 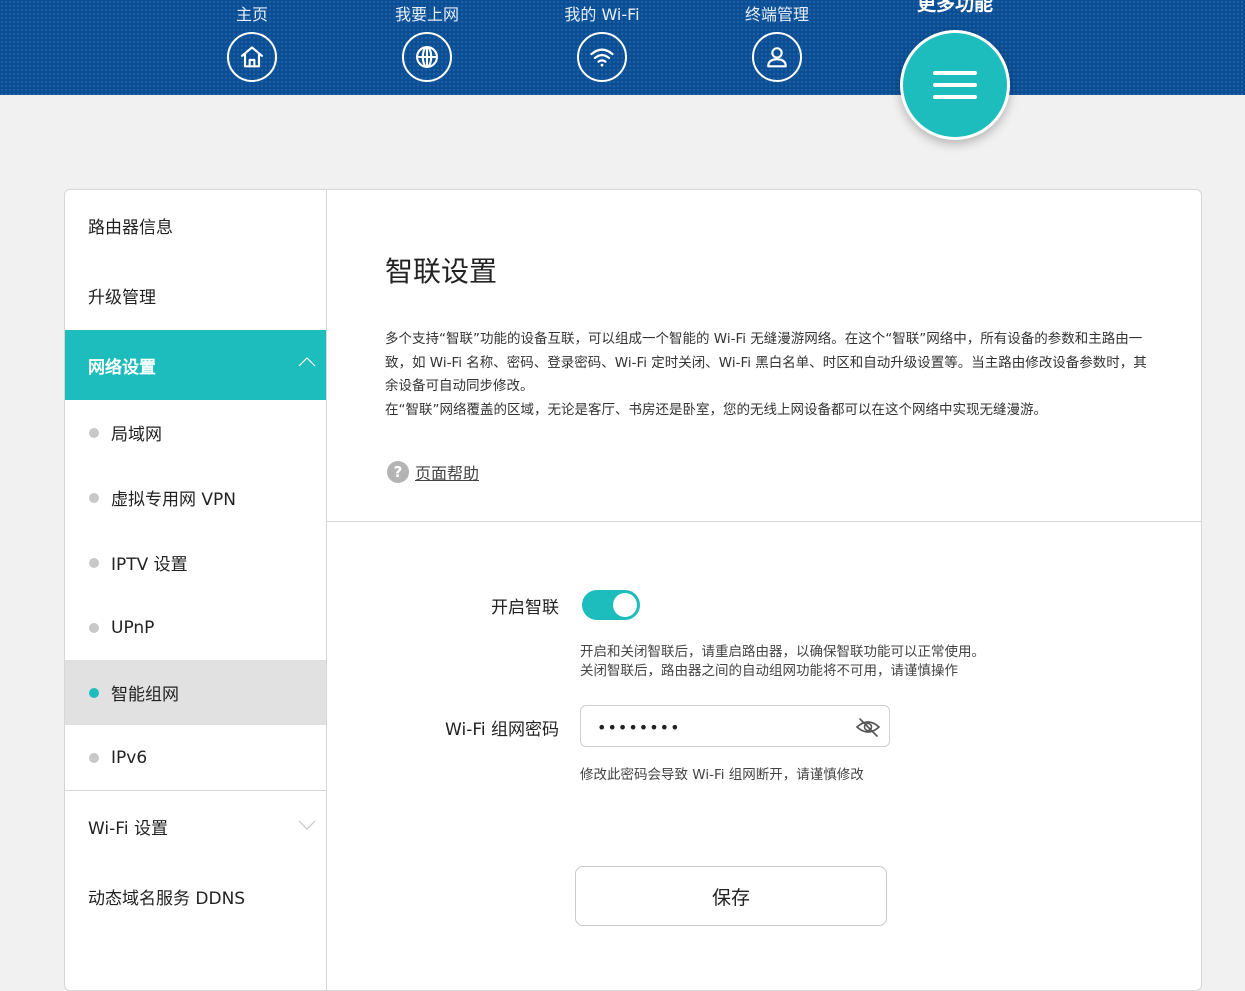 I want to click on nav-item-label: 主页, so click(x=251, y=14).